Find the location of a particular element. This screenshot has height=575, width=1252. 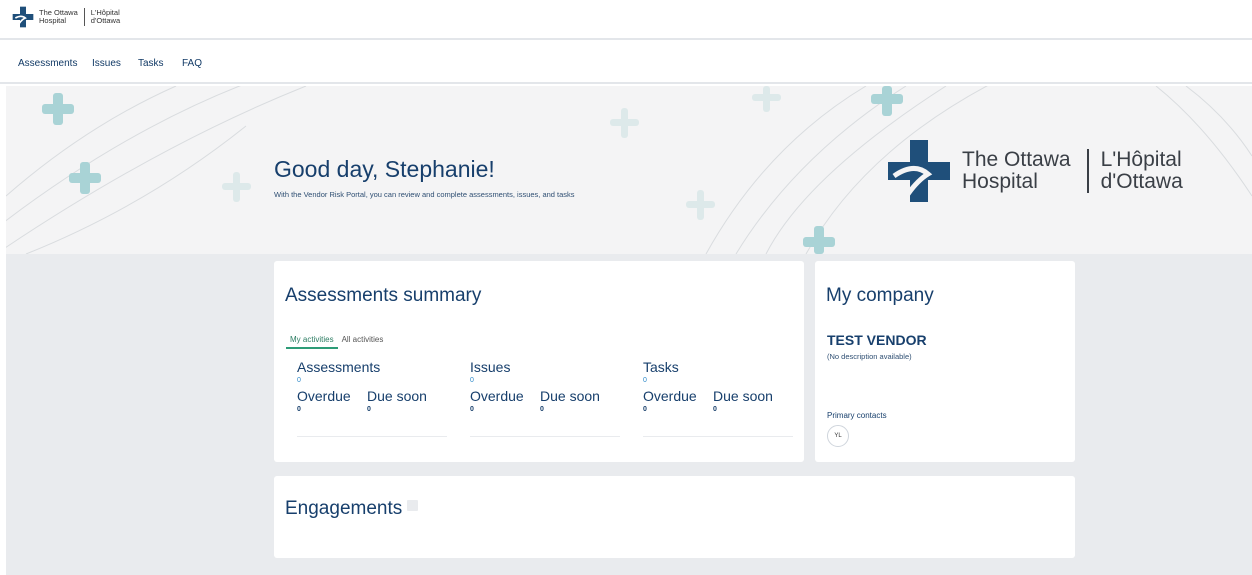

top-header: The Ottawa Hospital L'Hôpital d'Ottawa is located at coordinates (626, 20).